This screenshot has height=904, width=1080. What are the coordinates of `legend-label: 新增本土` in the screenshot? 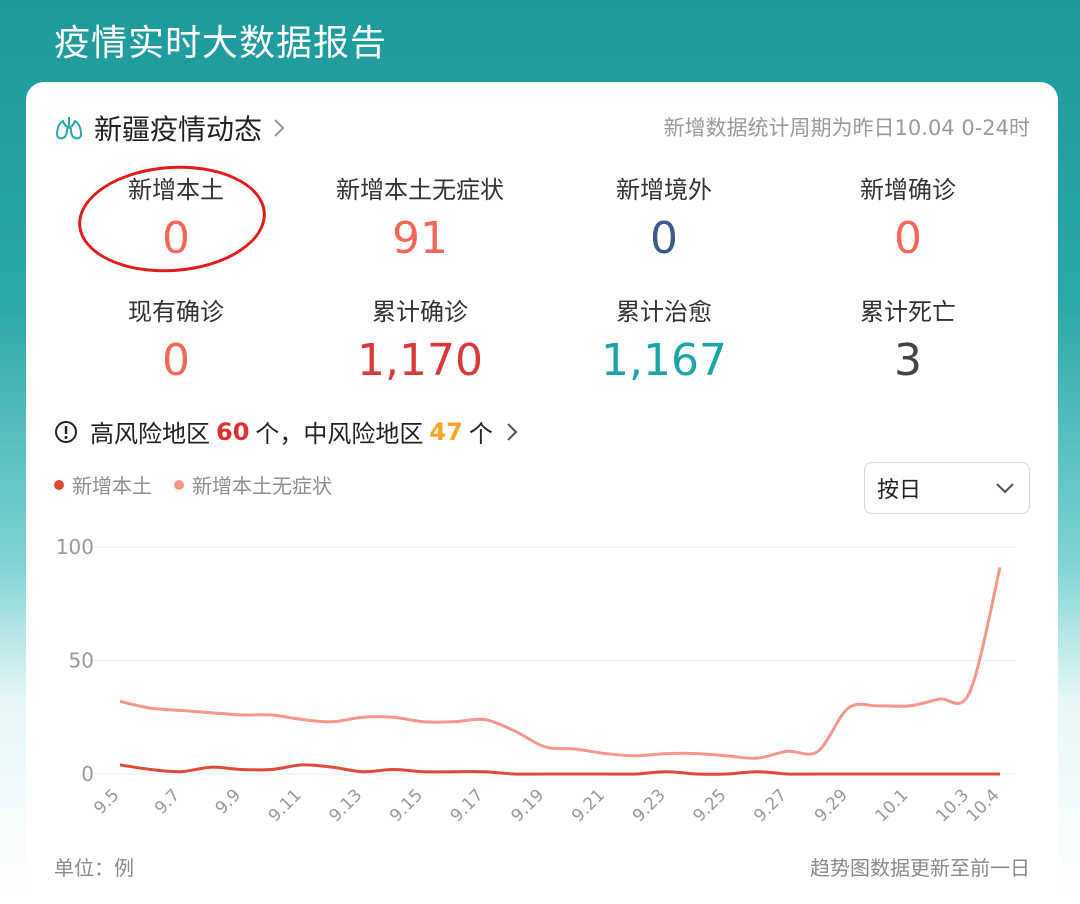 It's located at (112, 486).